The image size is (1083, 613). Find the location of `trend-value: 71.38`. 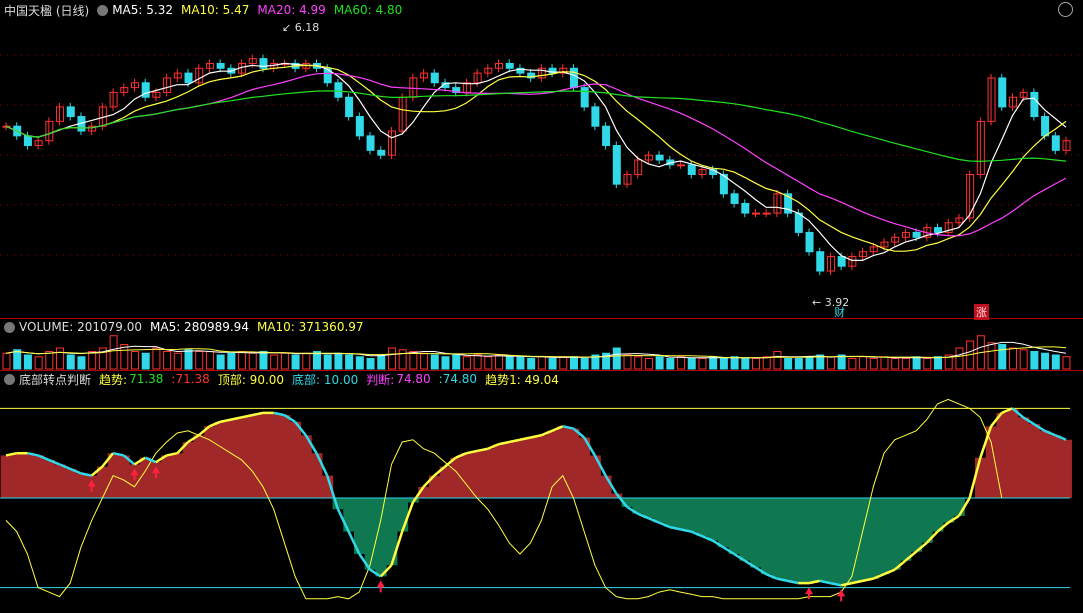

trend-value: 71.38 is located at coordinates (146, 379).